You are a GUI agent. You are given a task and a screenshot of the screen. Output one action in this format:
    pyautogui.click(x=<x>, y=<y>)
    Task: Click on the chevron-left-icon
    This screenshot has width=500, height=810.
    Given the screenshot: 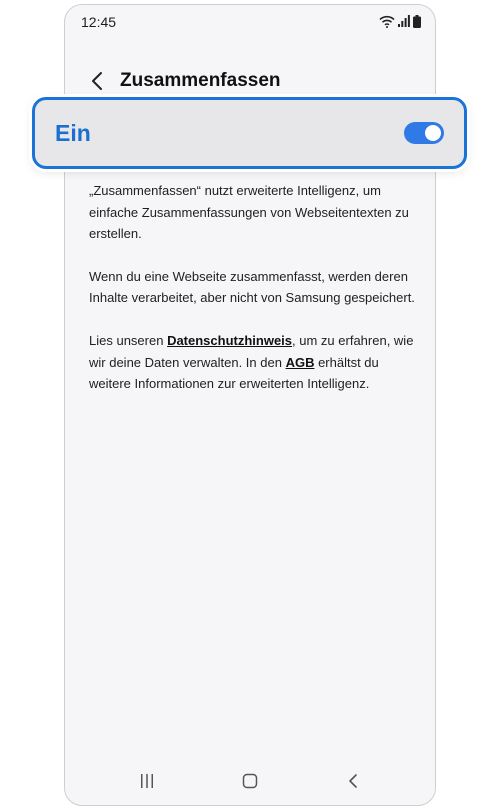 What is the action you would take?
    pyautogui.click(x=97, y=81)
    